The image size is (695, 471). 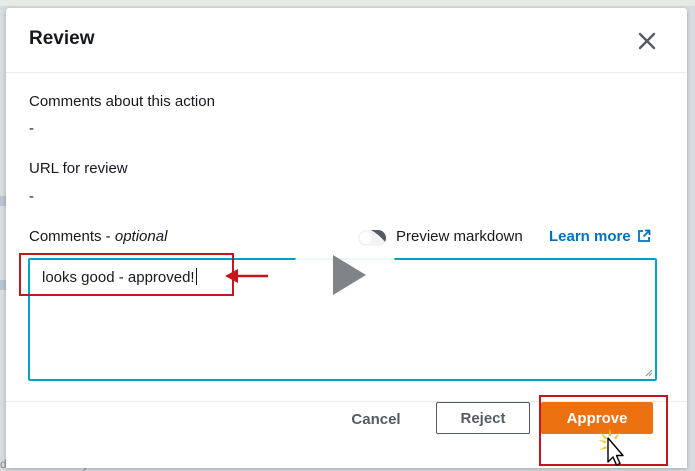 I want to click on learn-more-label: Learn more, so click(x=590, y=236).